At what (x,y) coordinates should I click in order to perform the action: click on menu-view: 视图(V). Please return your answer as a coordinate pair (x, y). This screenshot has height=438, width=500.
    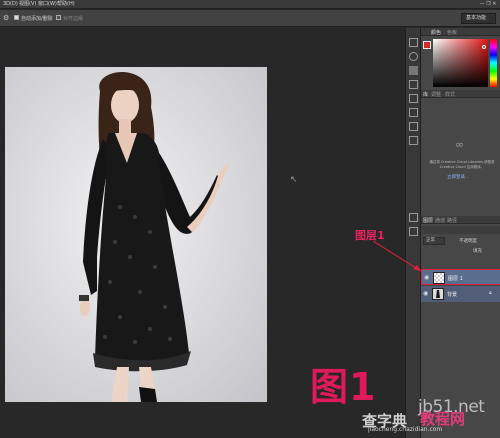
    Looking at the image, I should click on (27, 4).